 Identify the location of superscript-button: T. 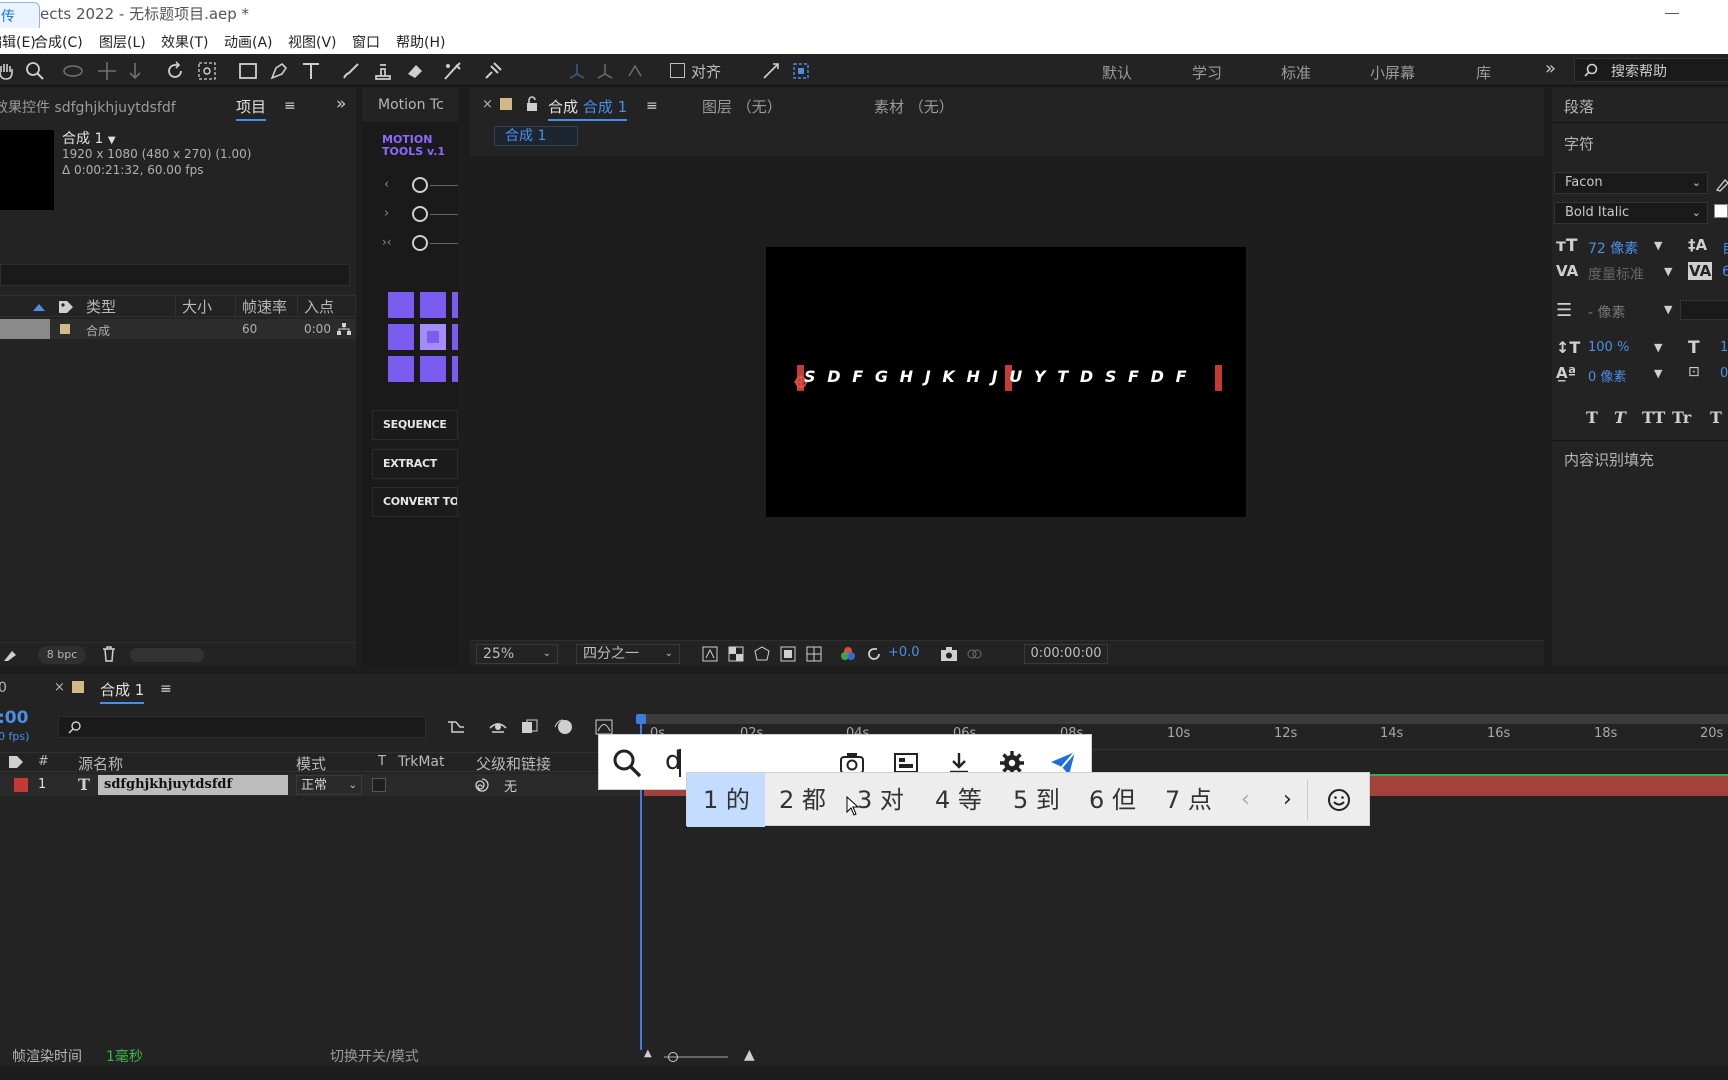
(1716, 417).